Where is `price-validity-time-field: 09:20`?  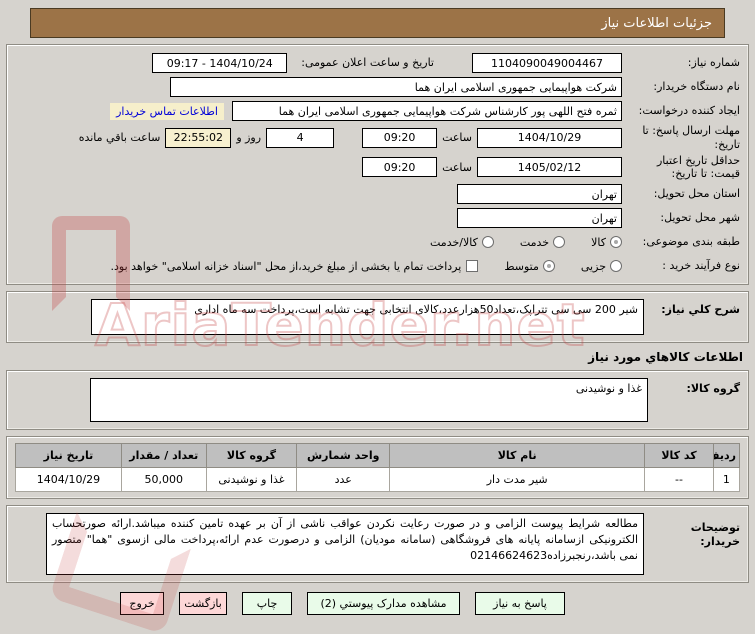 price-validity-time-field: 09:20 is located at coordinates (400, 167).